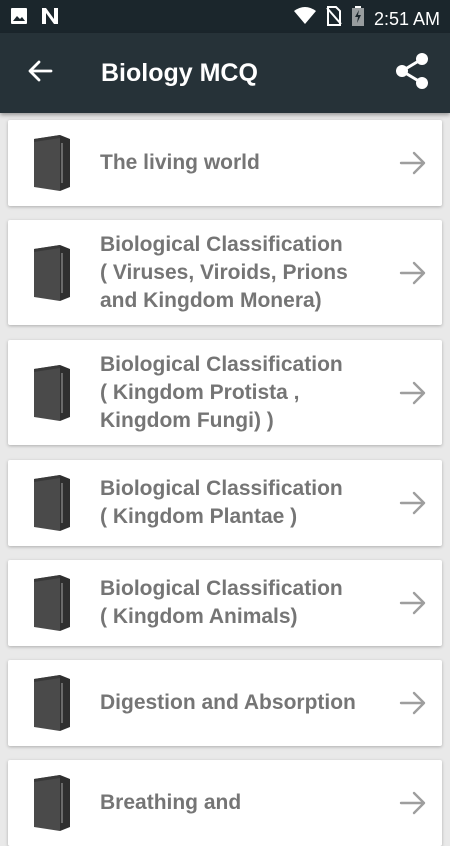  What do you see at coordinates (211, 300) in the screenshot?
I see `chapter-title-line: and Kingdom Monera)` at bounding box center [211, 300].